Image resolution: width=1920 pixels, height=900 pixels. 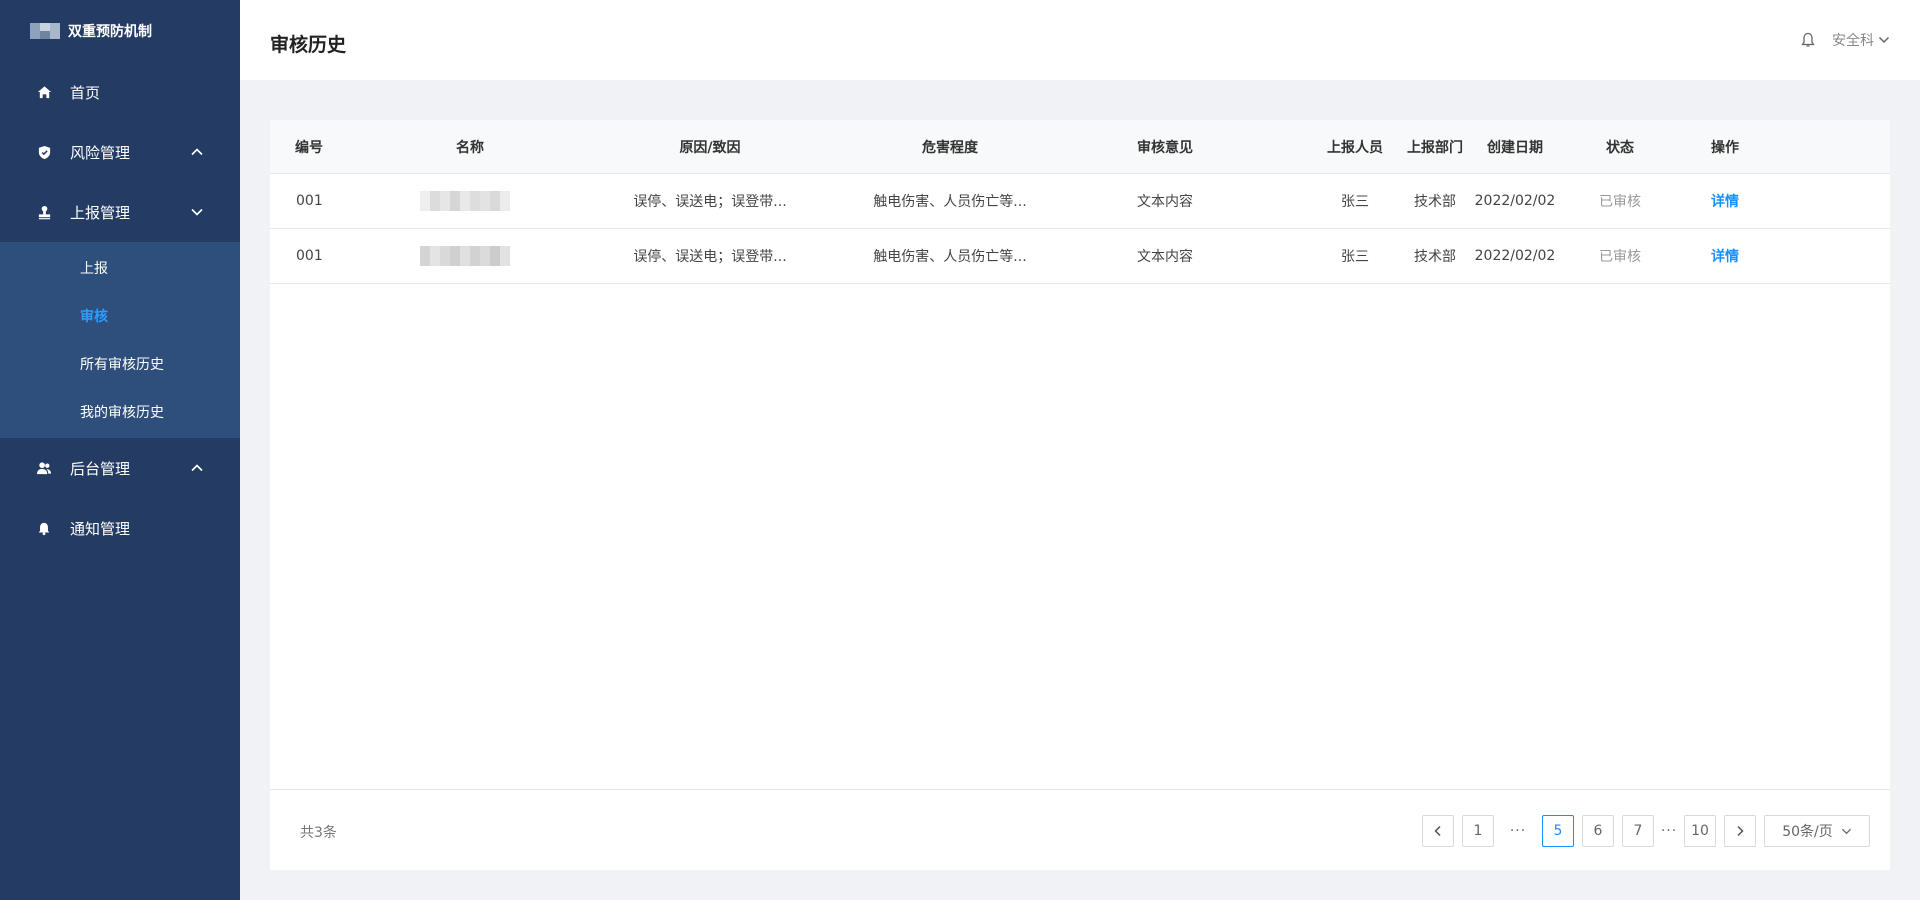 I want to click on column-header: 创建日期, so click(x=1515, y=147).